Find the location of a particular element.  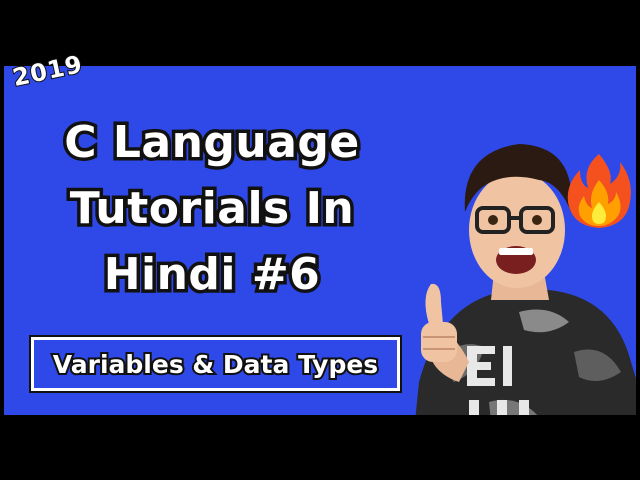

title-line: C Language is located at coordinates (212, 143).